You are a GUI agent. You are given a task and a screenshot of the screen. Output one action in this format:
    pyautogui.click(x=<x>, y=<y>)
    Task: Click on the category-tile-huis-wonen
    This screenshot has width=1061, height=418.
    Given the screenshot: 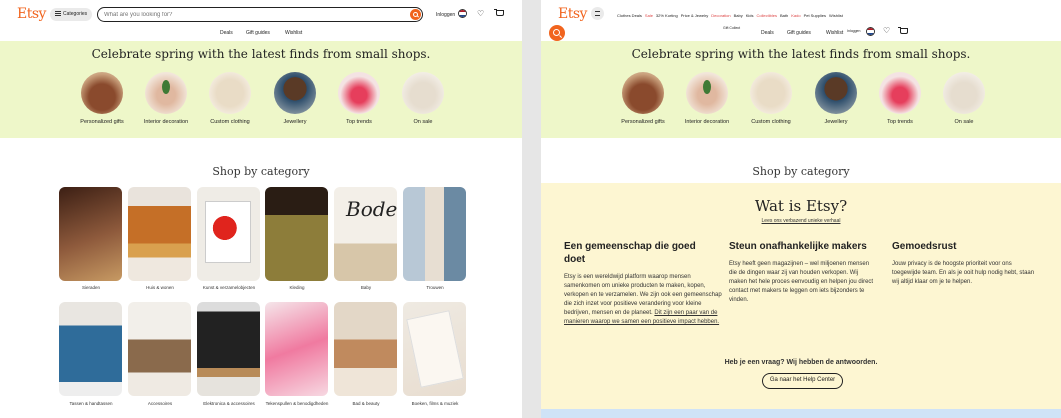 What is the action you would take?
    pyautogui.click(x=159, y=234)
    